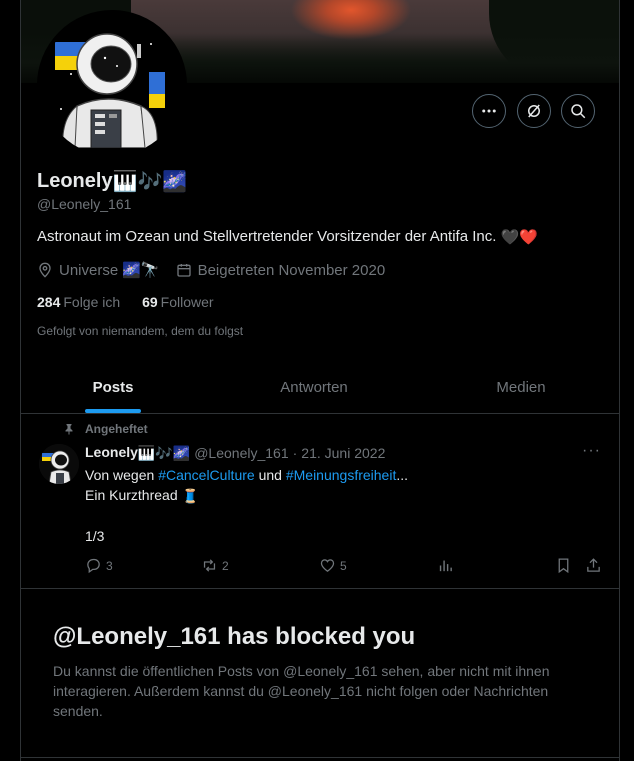  What do you see at coordinates (327, 565) in the screenshot?
I see `heart-icon` at bounding box center [327, 565].